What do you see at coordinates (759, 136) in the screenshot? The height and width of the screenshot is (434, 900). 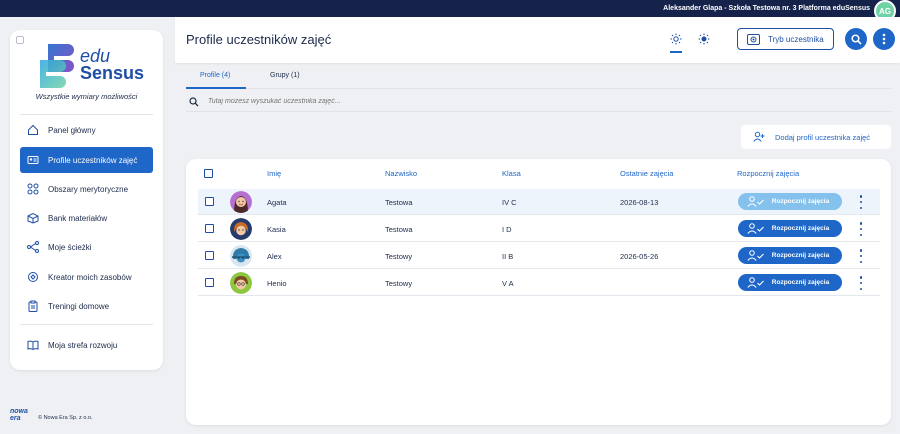 I see `add-user-icon` at bounding box center [759, 136].